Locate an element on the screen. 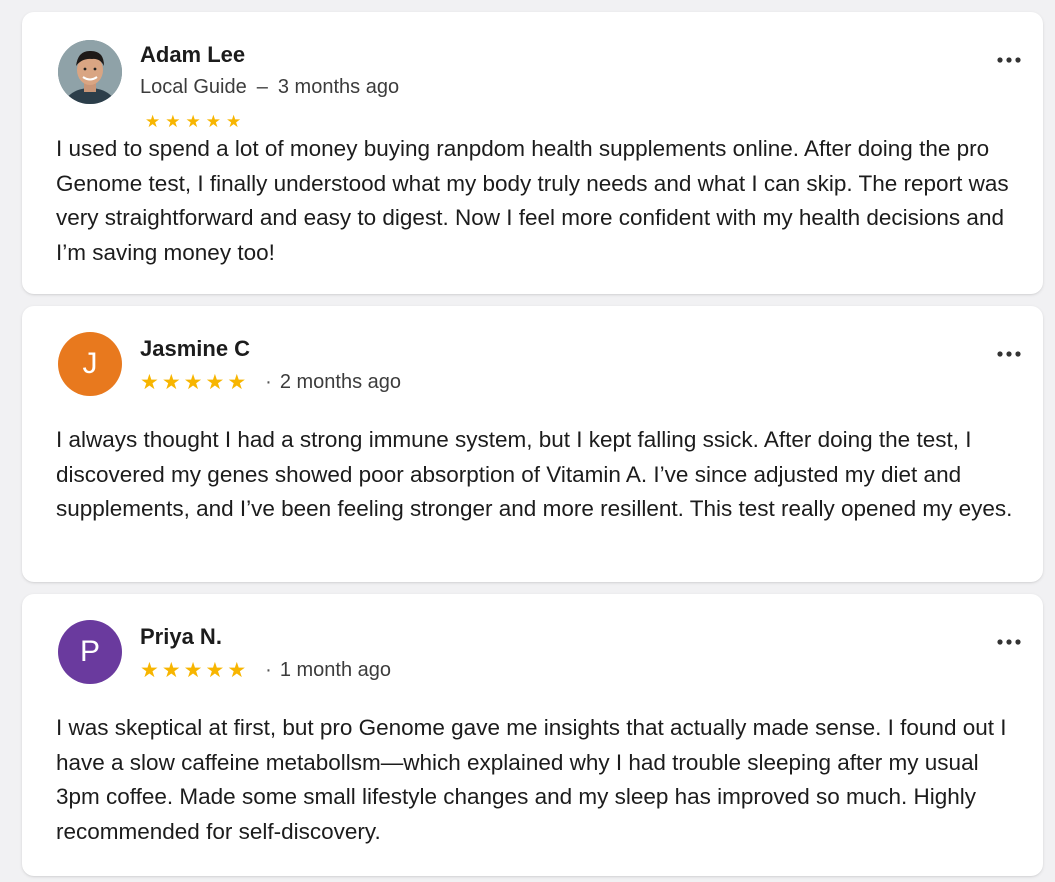 This screenshot has height=882, width=1055. review-meta: ★ ★ ★ ★ ★ · 1 month ago is located at coordinates (265, 670).